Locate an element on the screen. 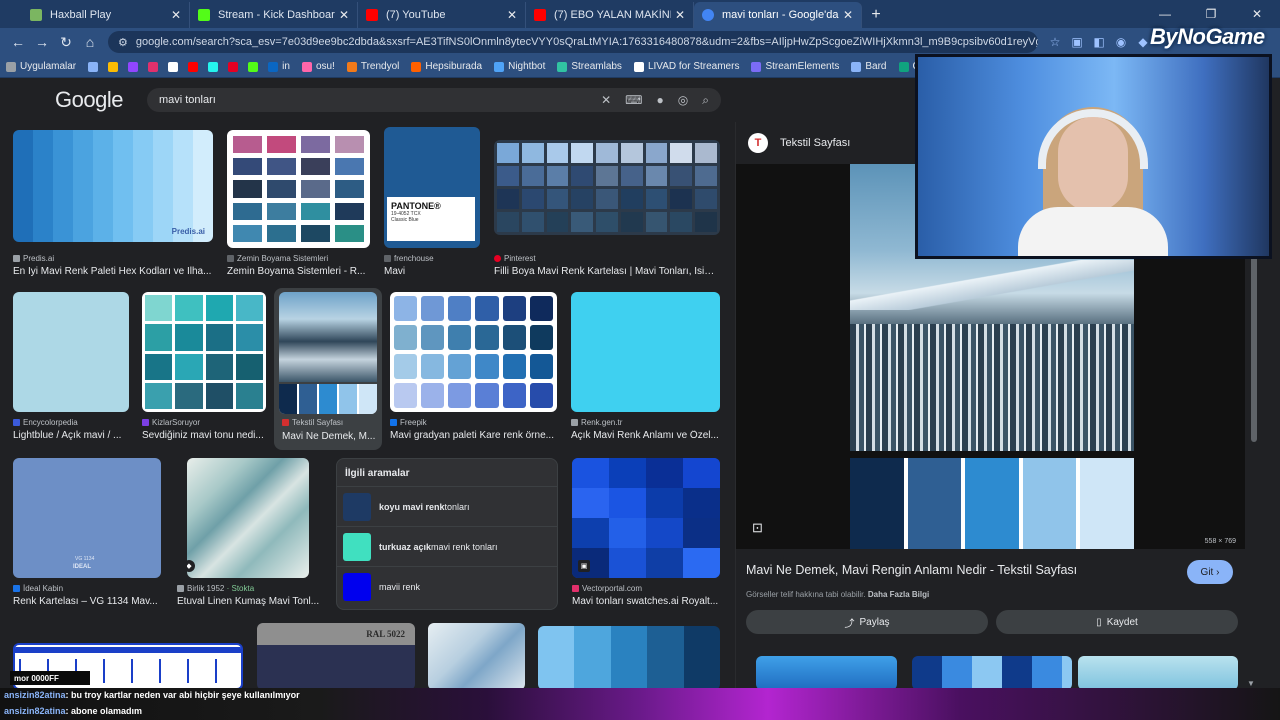  visual-search-icon: ⊡ is located at coordinates (757, 528).